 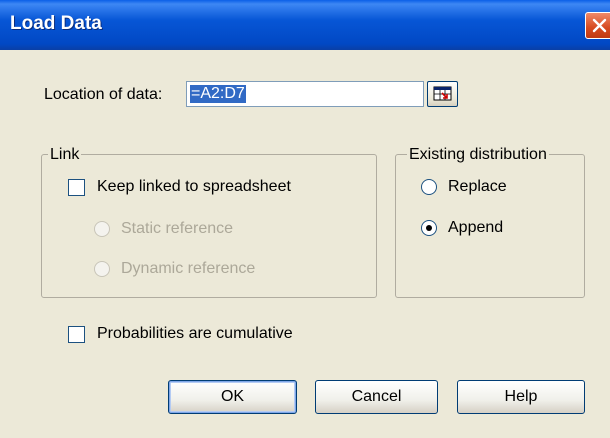 I want to click on ok-button: OK, so click(x=232, y=397).